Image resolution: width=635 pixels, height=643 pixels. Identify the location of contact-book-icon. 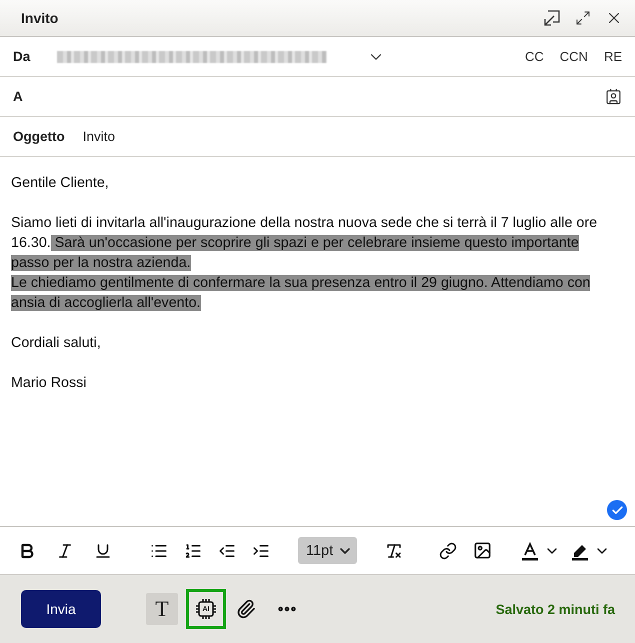
(613, 96).